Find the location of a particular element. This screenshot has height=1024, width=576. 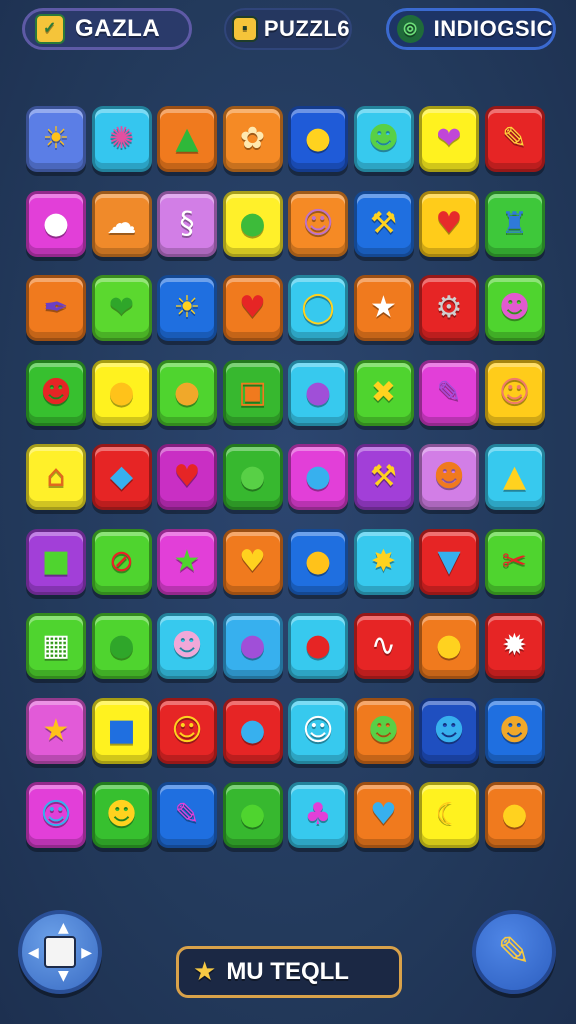

game-tile: ◯ is located at coordinates (318, 308).